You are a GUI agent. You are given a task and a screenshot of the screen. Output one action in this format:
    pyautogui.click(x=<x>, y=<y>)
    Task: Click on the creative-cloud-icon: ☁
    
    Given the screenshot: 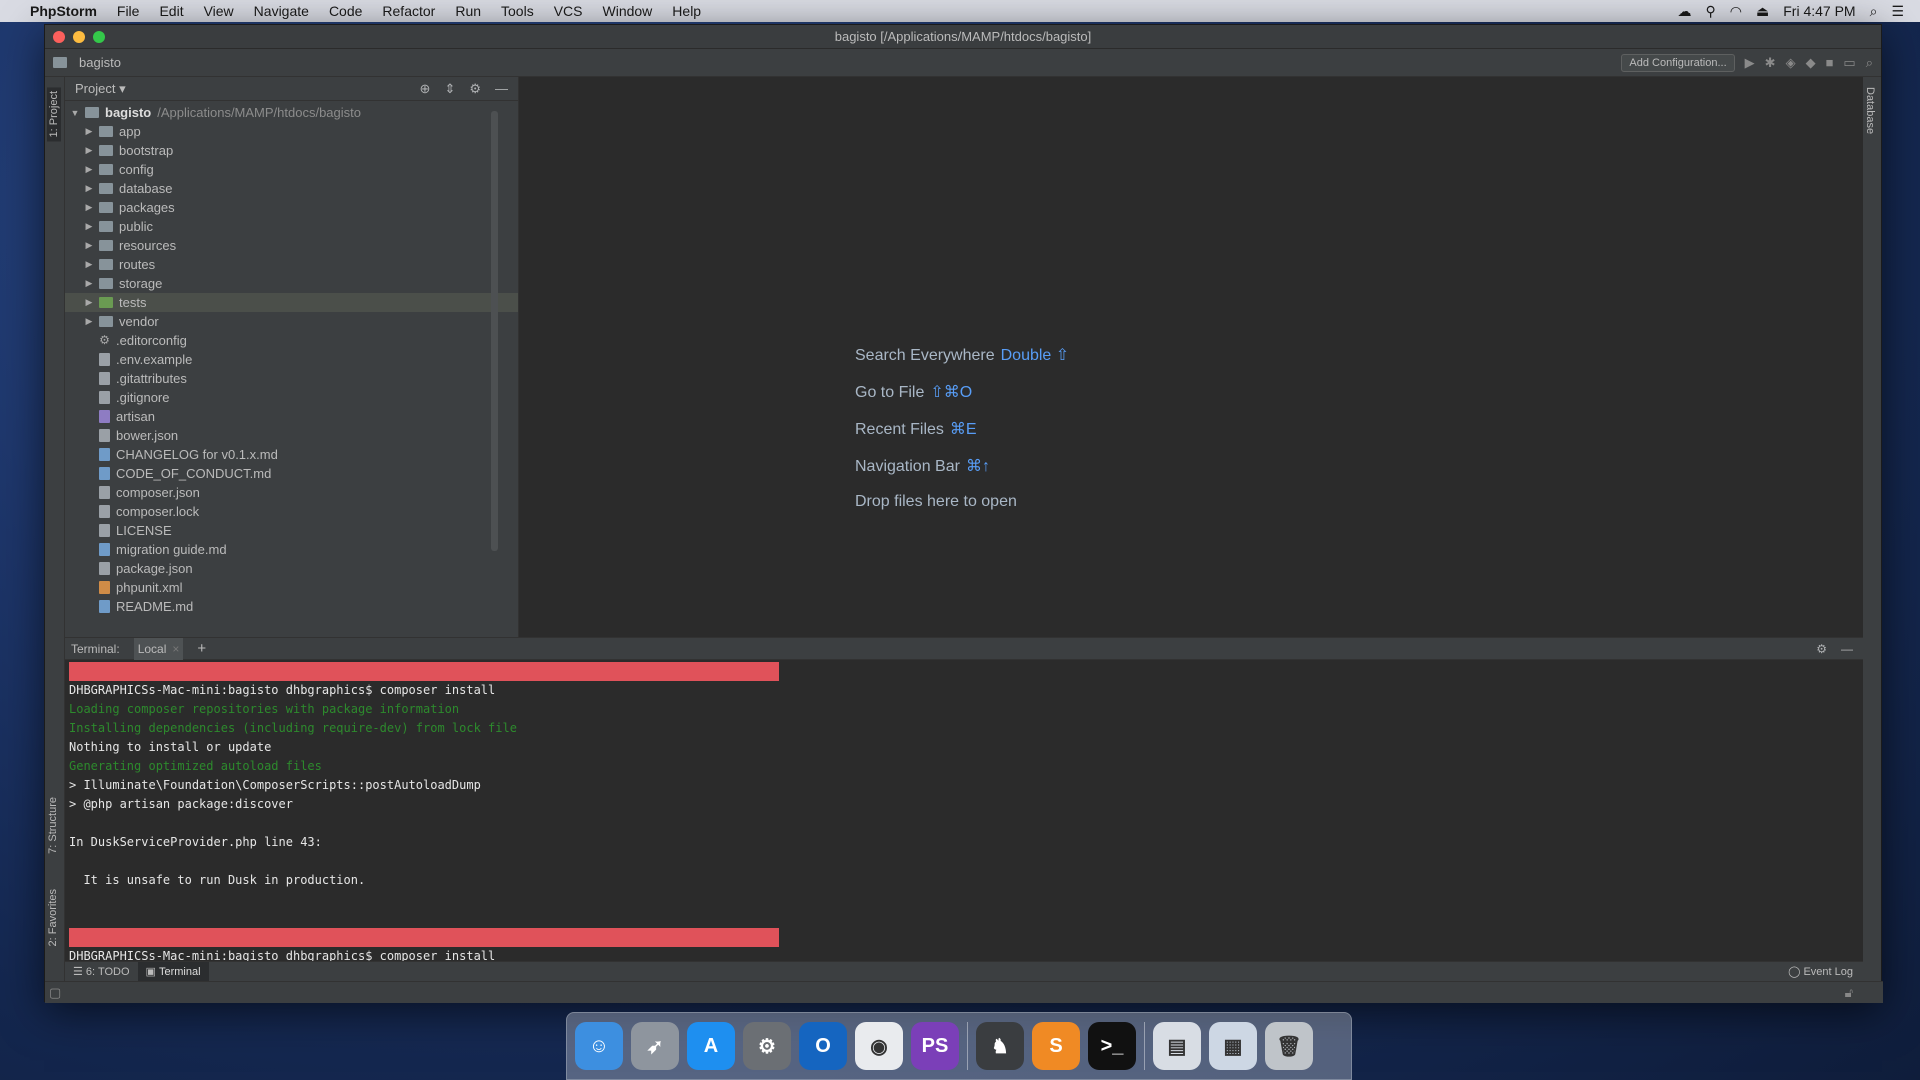 What is the action you would take?
    pyautogui.click(x=1685, y=11)
    